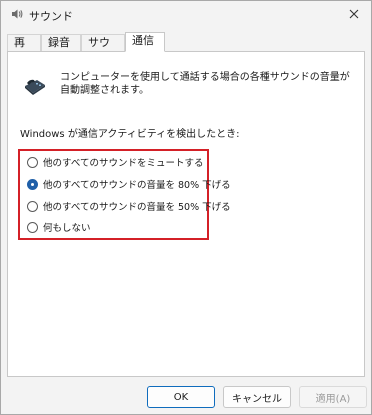 This screenshot has width=372, height=415. I want to click on ok-button: OK, so click(181, 397).